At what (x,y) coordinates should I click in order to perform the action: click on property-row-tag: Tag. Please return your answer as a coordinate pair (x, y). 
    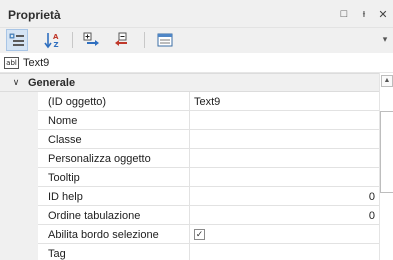
    Looking at the image, I should click on (189, 252).